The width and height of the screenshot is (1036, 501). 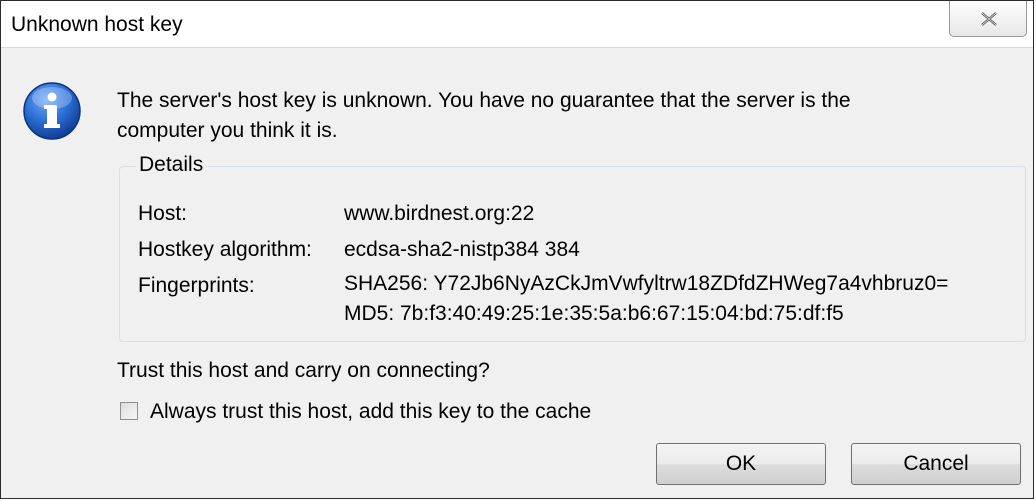 I want to click on close-button, so click(x=988, y=19).